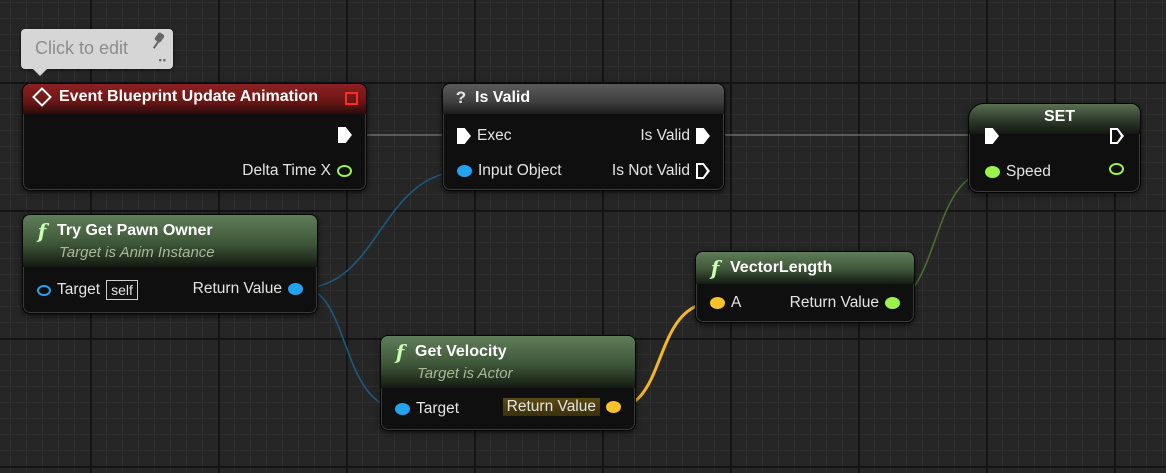  What do you see at coordinates (82, 48) in the screenshot?
I see `tooltip-text: Click to edit` at bounding box center [82, 48].